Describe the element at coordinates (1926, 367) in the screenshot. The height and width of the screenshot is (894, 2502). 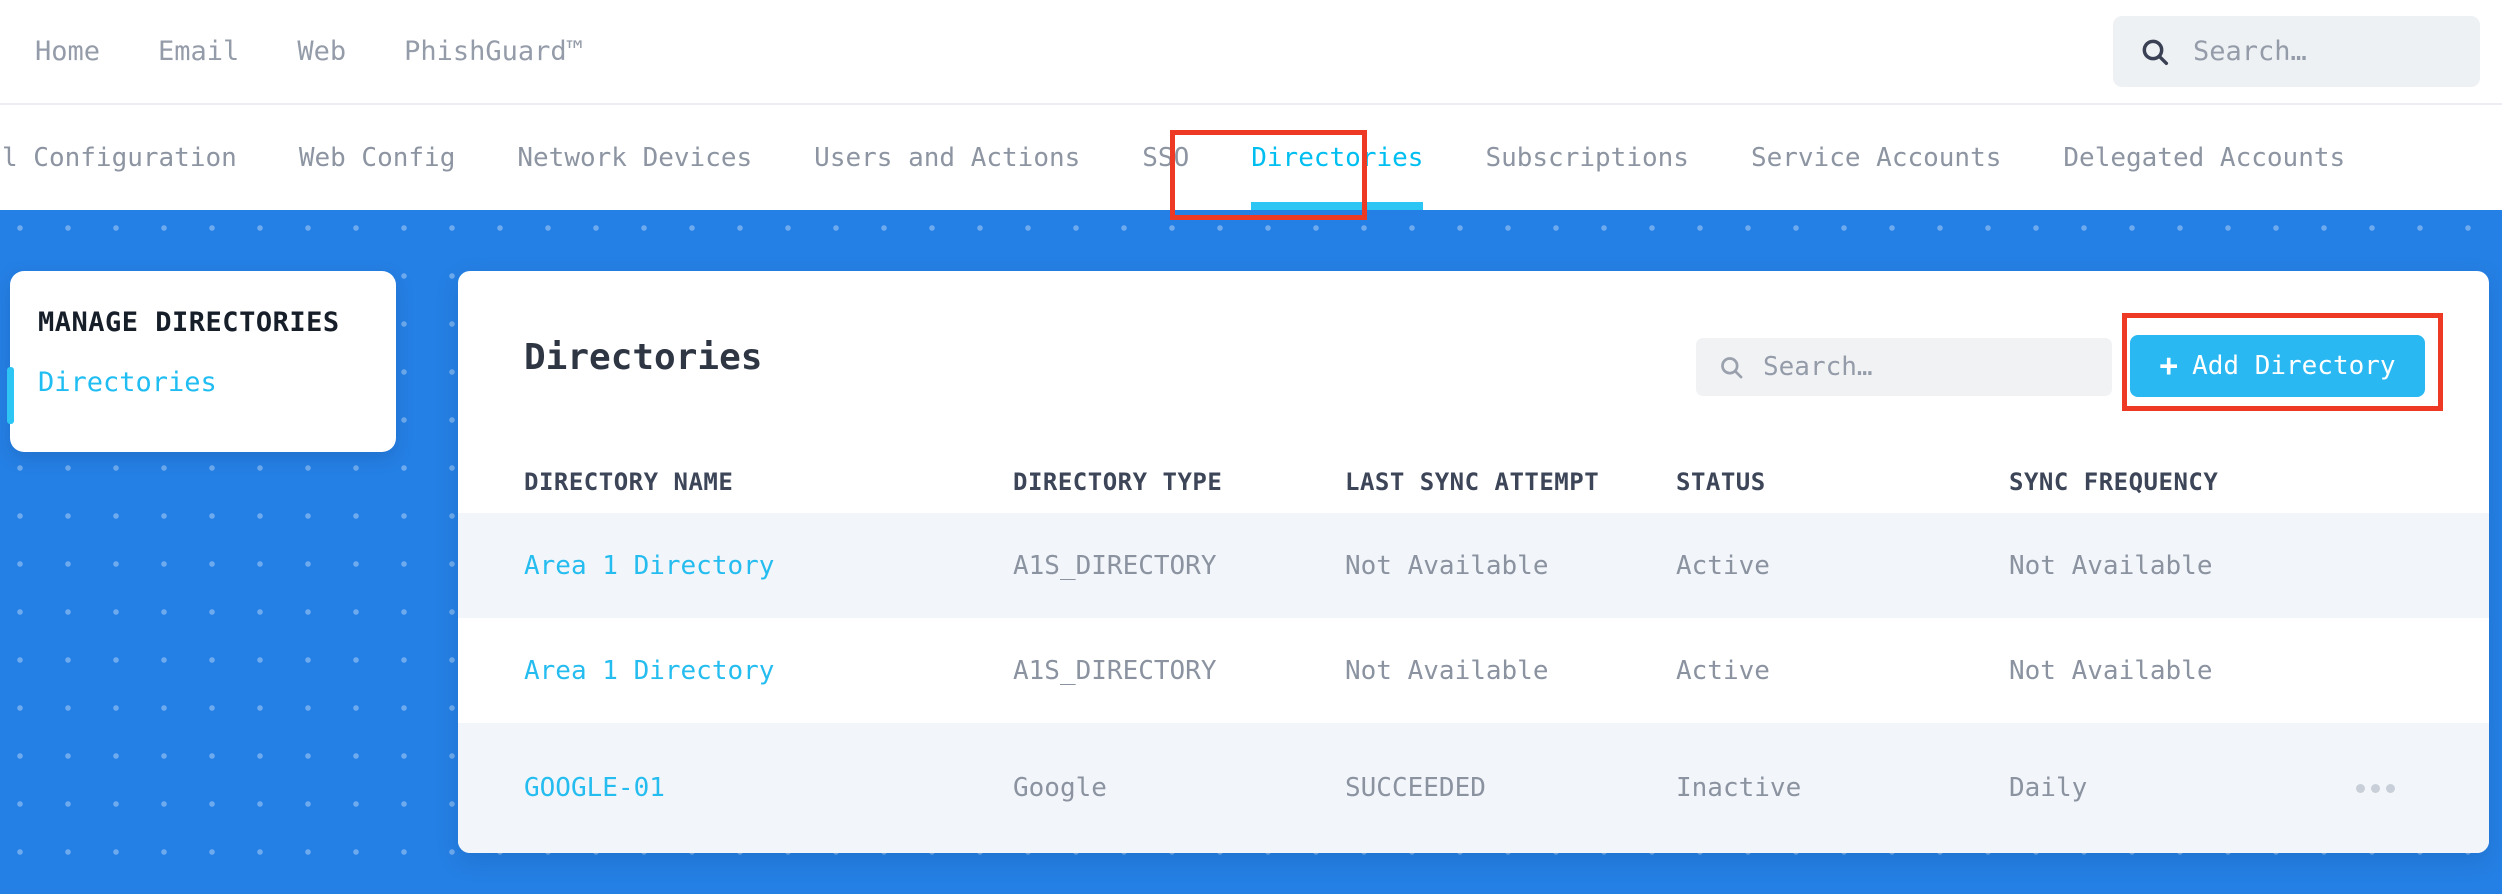
I see `directories-search-input` at that location.